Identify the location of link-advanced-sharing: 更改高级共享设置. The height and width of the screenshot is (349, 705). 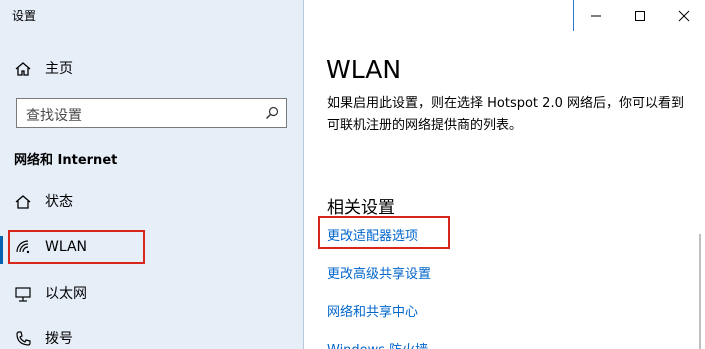
(379, 272).